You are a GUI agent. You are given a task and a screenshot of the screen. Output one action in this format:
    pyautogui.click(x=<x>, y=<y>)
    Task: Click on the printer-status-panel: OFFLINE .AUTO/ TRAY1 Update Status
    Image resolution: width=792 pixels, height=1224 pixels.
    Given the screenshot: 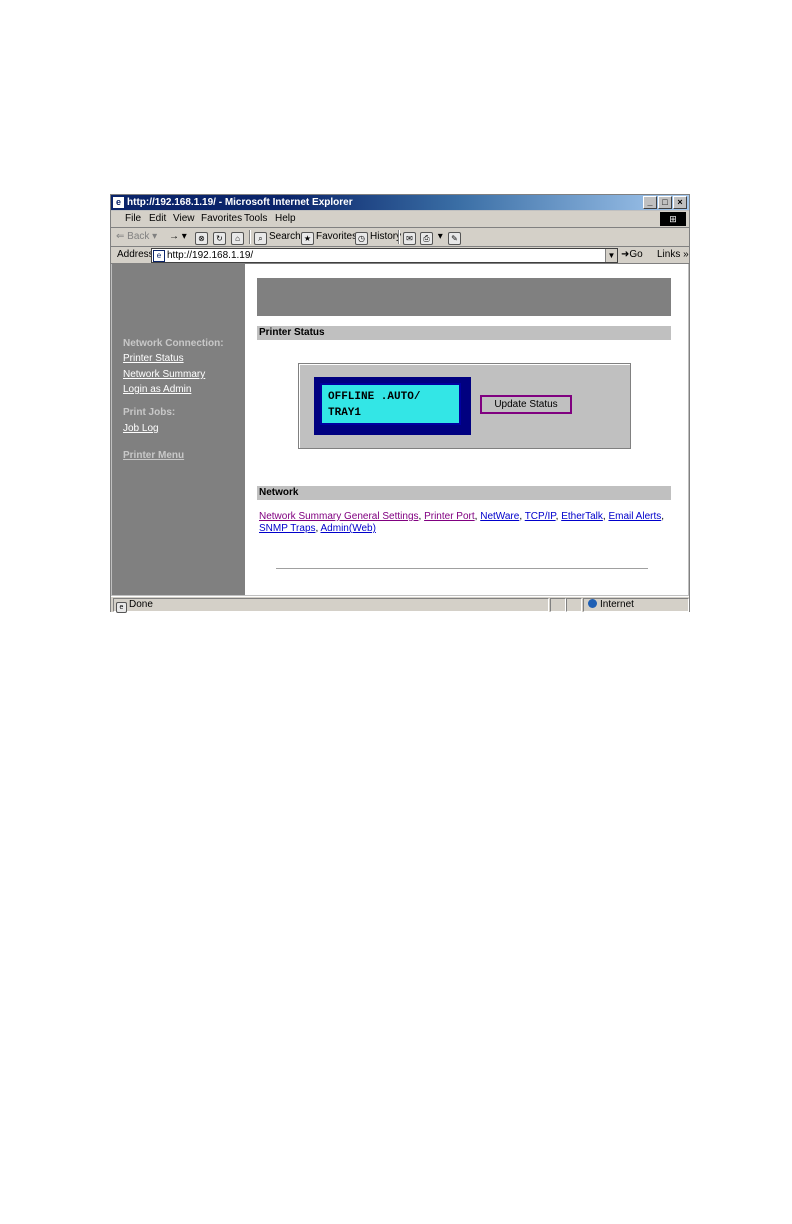 What is the action you would take?
    pyautogui.click(x=464, y=406)
    